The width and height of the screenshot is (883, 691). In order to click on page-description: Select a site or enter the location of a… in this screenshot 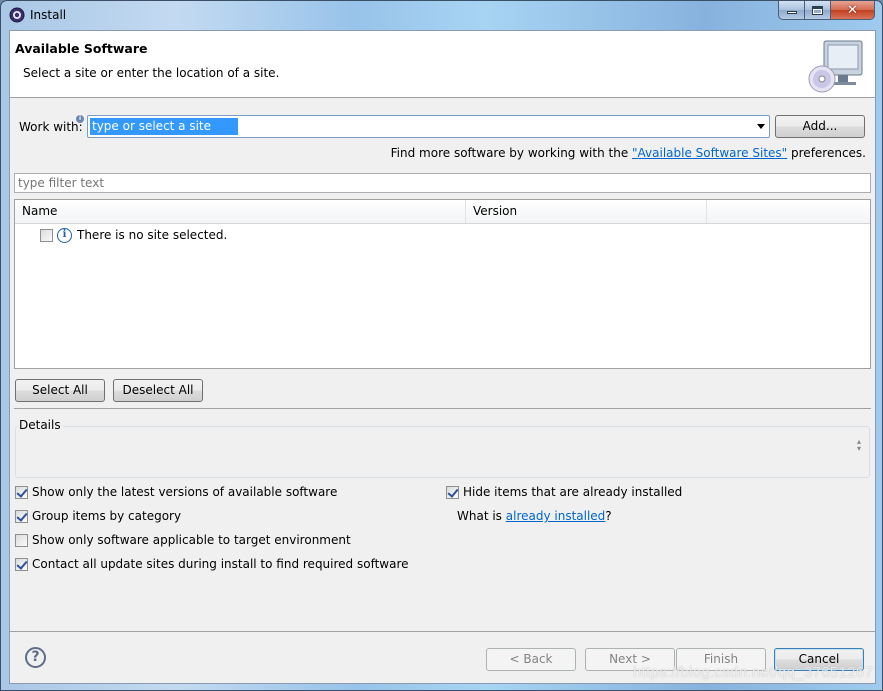, I will do `click(151, 73)`.